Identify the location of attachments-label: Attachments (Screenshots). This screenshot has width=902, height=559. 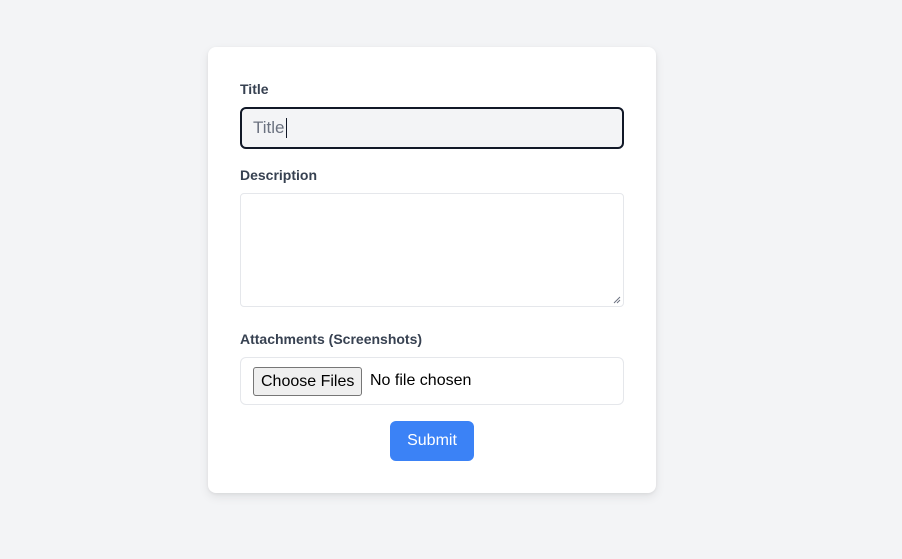
(331, 339).